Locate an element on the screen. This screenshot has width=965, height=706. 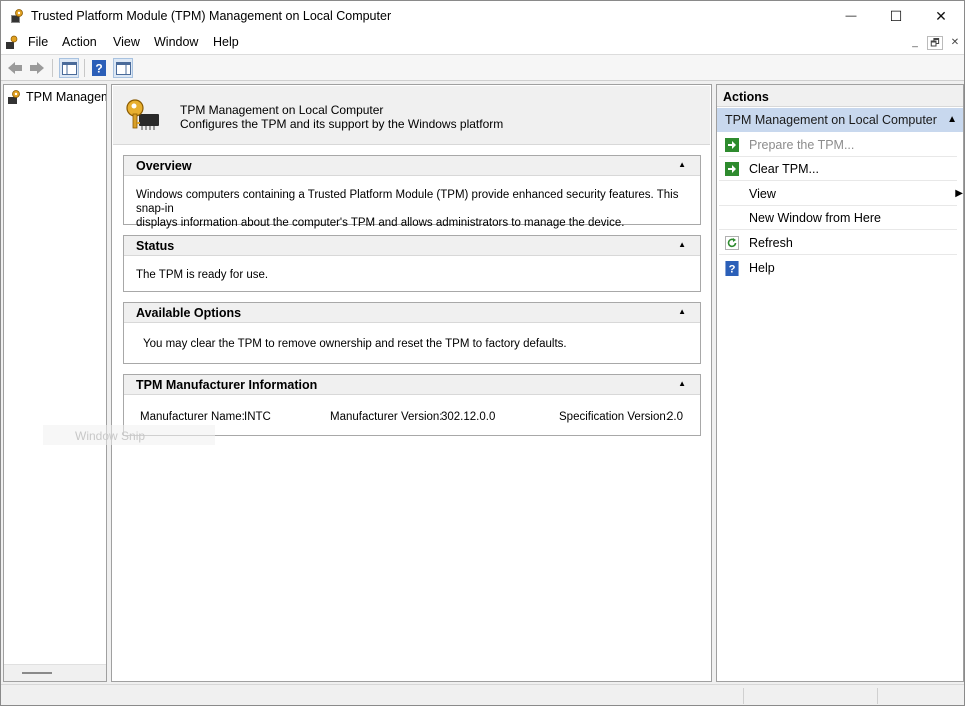
actions-group-header: TPM Management on Local Computer ▲ is located at coordinates (840, 120).